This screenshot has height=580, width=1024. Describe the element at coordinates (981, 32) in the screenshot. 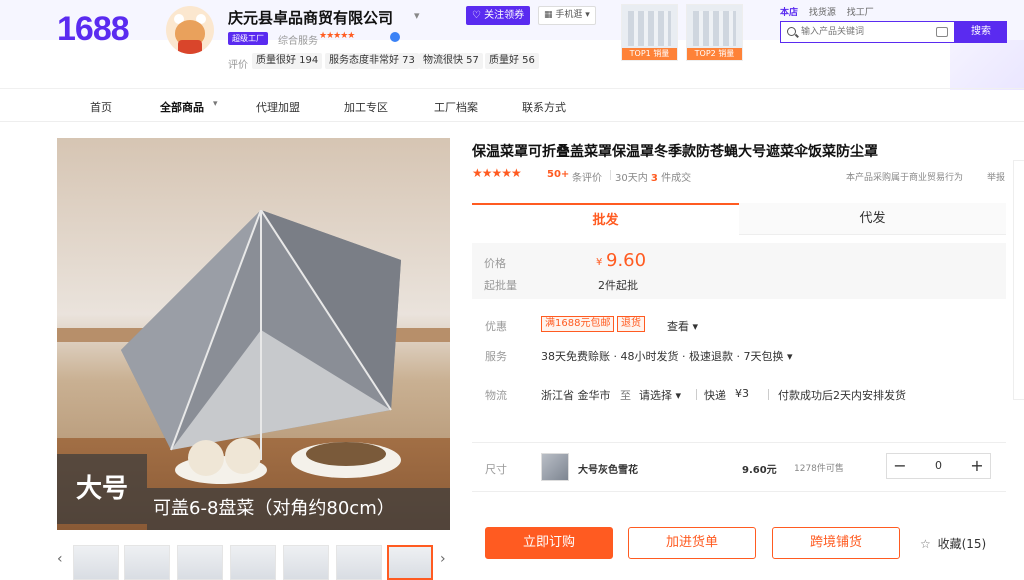

I see `search-button: 搜索` at that location.